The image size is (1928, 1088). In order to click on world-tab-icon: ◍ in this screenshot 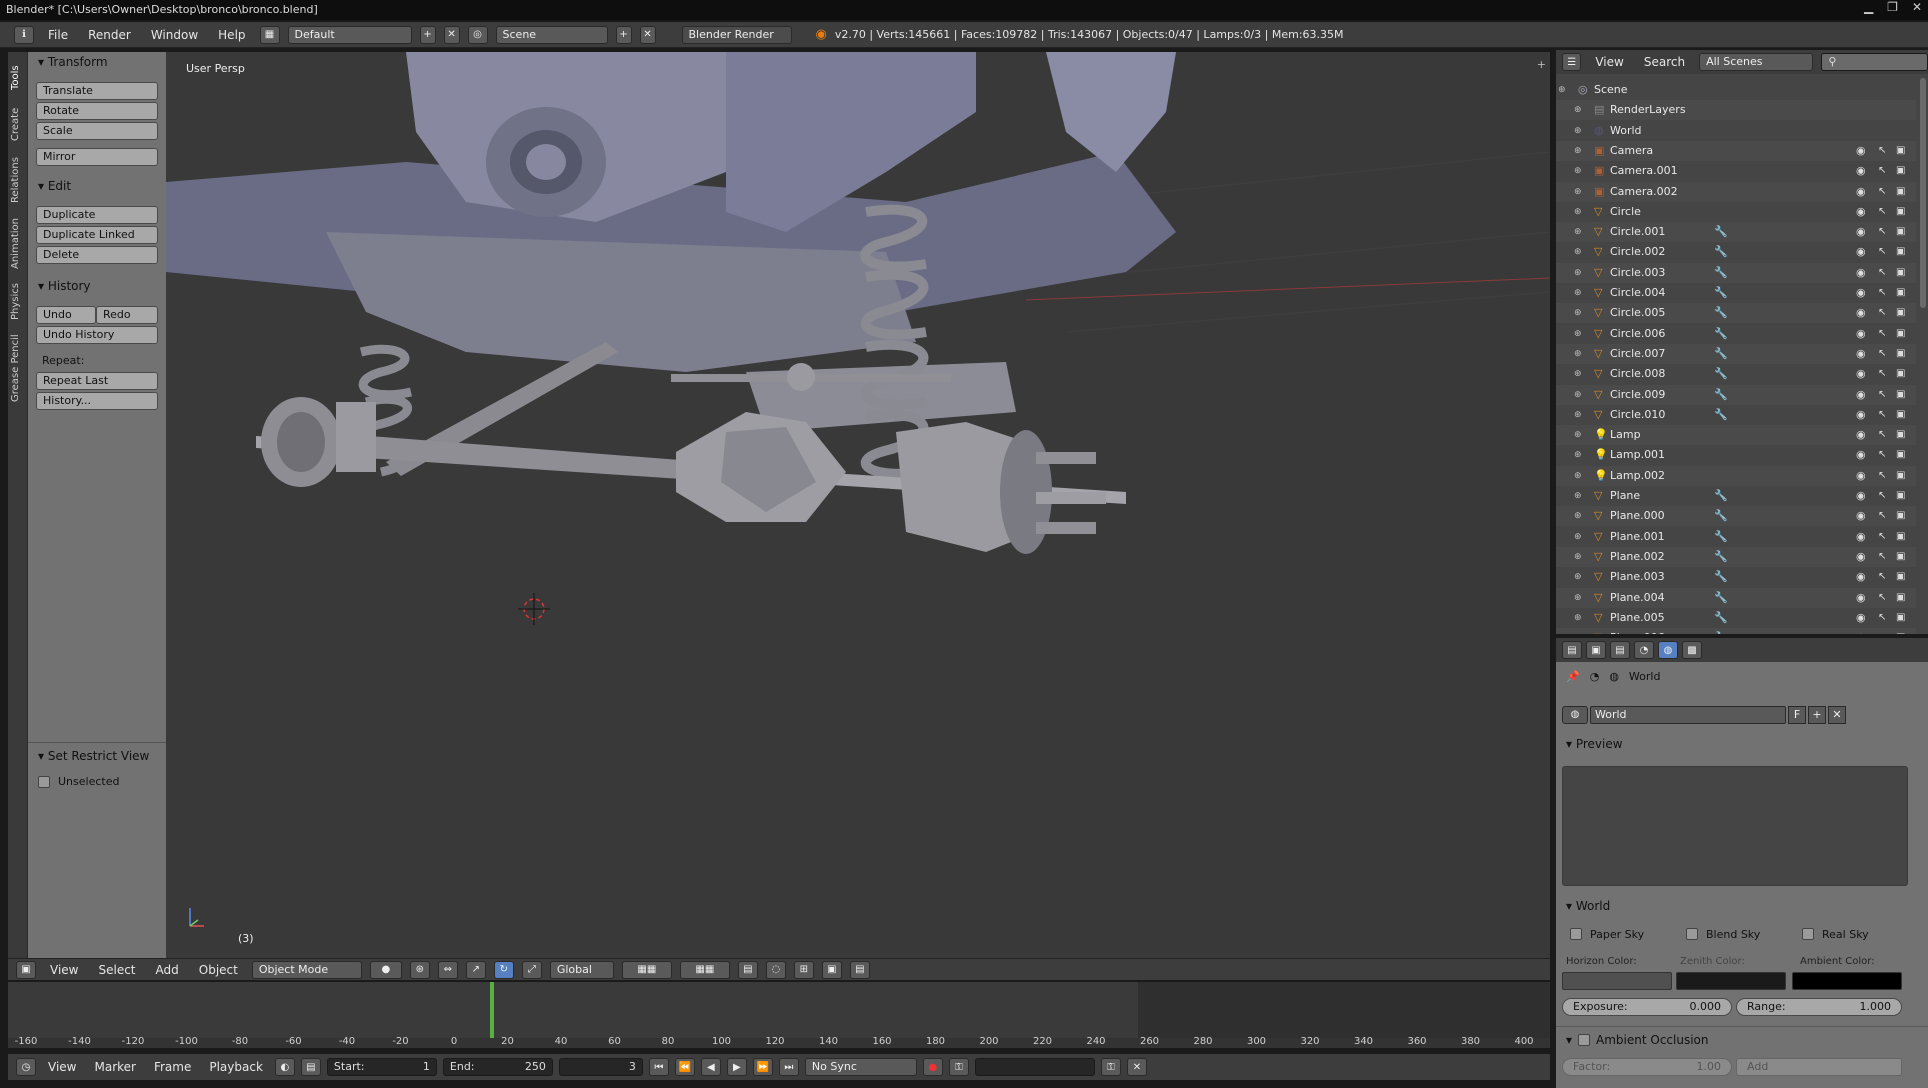, I will do `click(1668, 650)`.